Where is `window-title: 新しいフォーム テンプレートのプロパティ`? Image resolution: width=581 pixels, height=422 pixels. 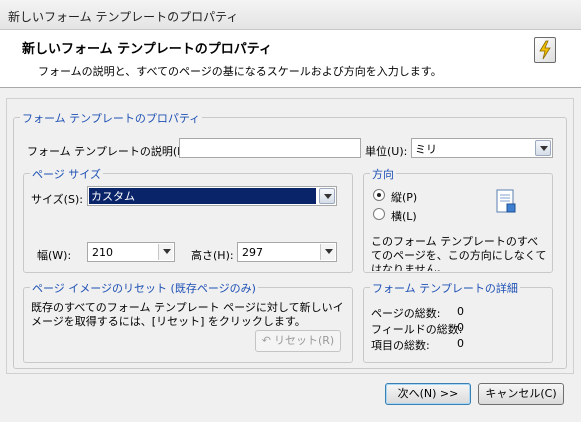 window-title: 新しいフォーム テンプレートのプロパティ is located at coordinates (123, 17).